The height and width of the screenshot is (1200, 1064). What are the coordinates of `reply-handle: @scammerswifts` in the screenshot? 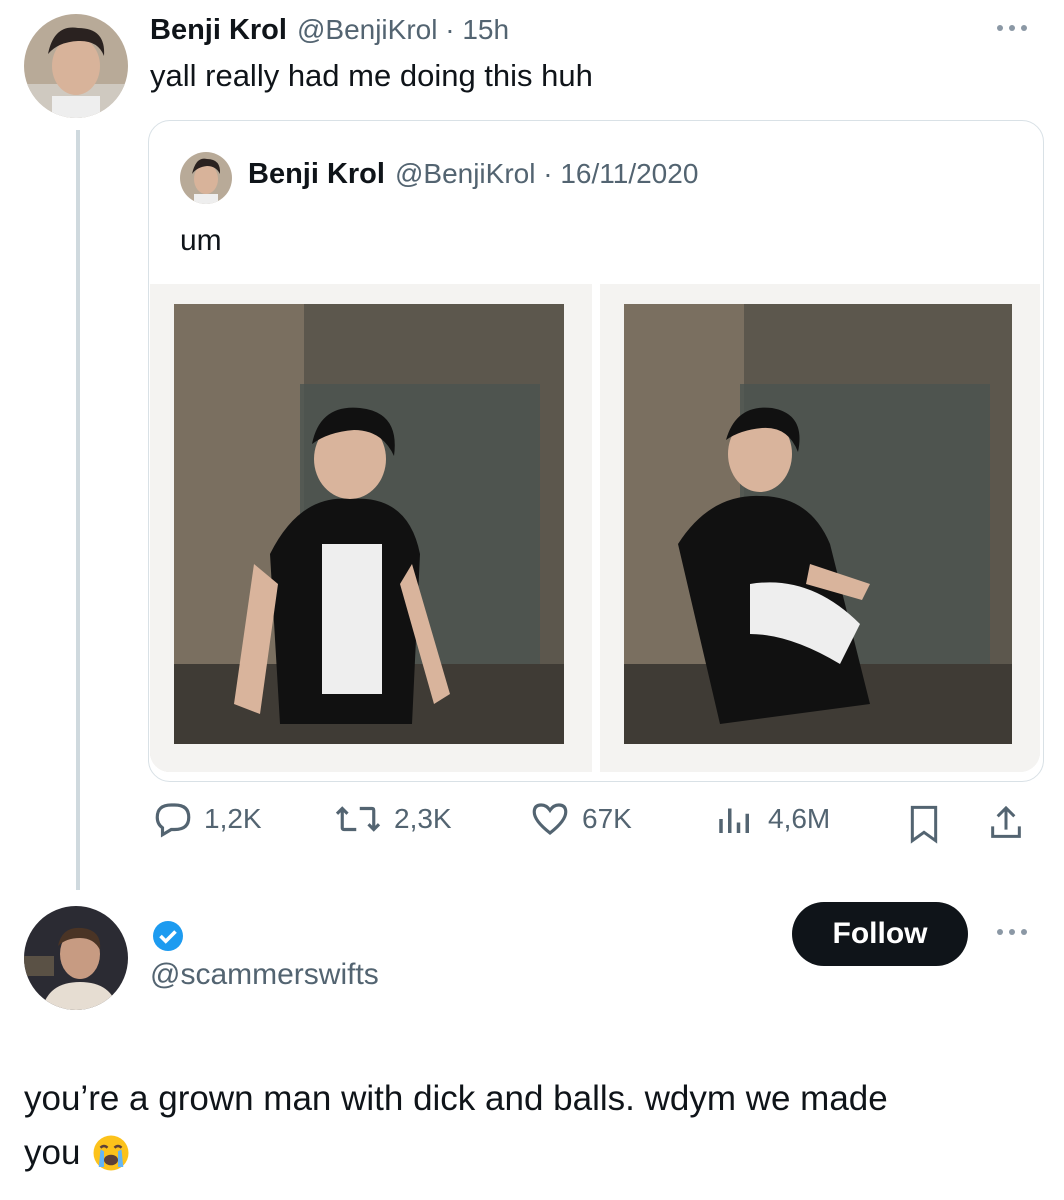 It's located at (264, 975).